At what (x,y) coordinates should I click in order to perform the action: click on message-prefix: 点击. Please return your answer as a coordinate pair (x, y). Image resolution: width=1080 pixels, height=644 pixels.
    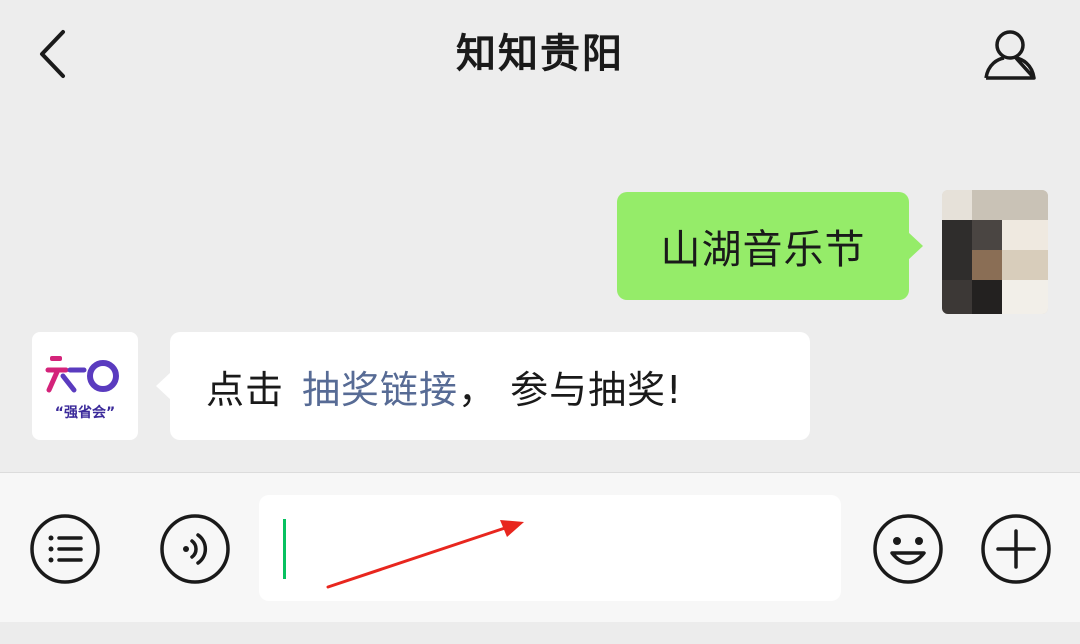
    Looking at the image, I should click on (245, 389).